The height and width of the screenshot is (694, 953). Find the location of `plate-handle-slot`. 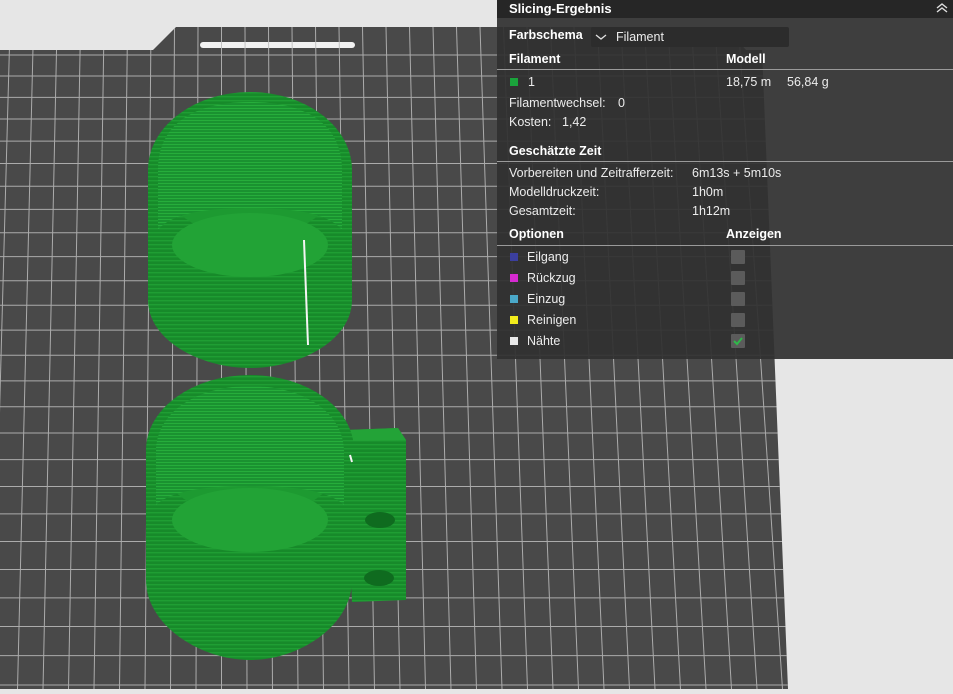

plate-handle-slot is located at coordinates (277, 45).